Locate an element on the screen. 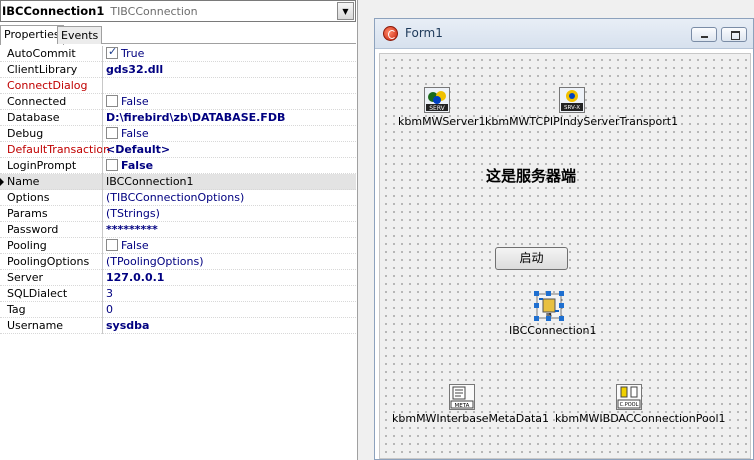  ibc-connection-component: IB is located at coordinates (549, 306).